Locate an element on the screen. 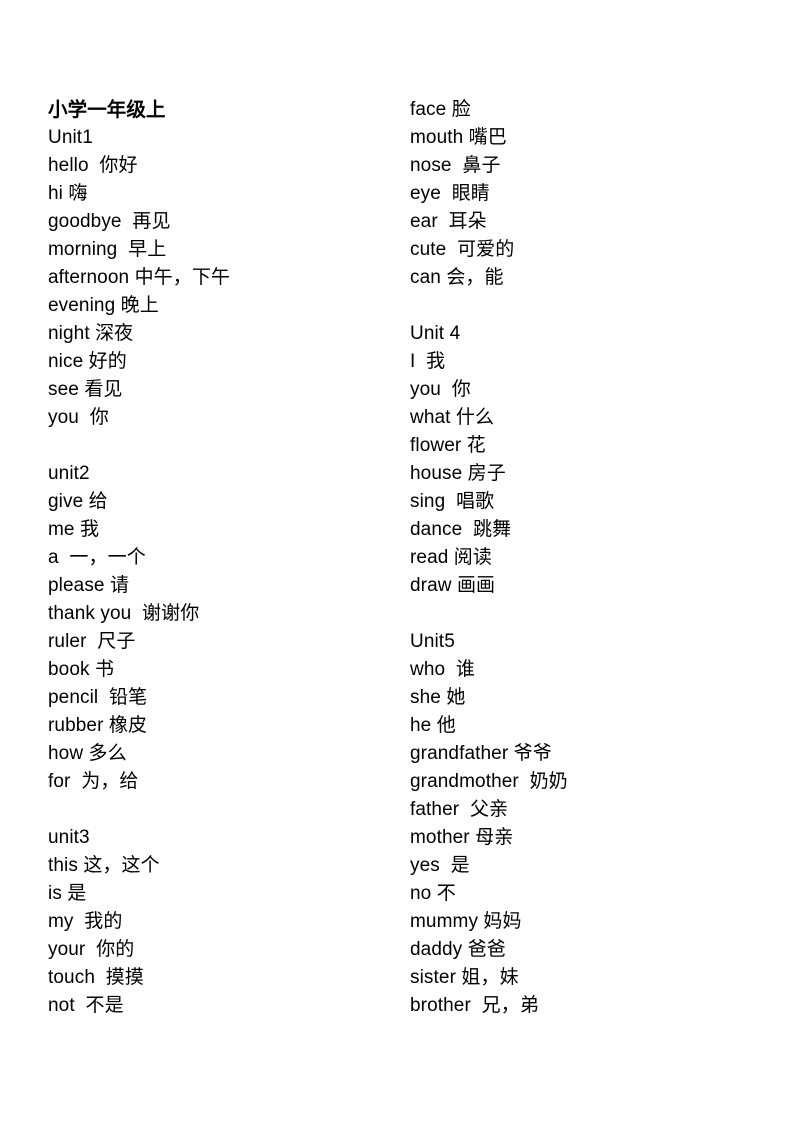  vocab-entry: book 书 is located at coordinates (81, 669).